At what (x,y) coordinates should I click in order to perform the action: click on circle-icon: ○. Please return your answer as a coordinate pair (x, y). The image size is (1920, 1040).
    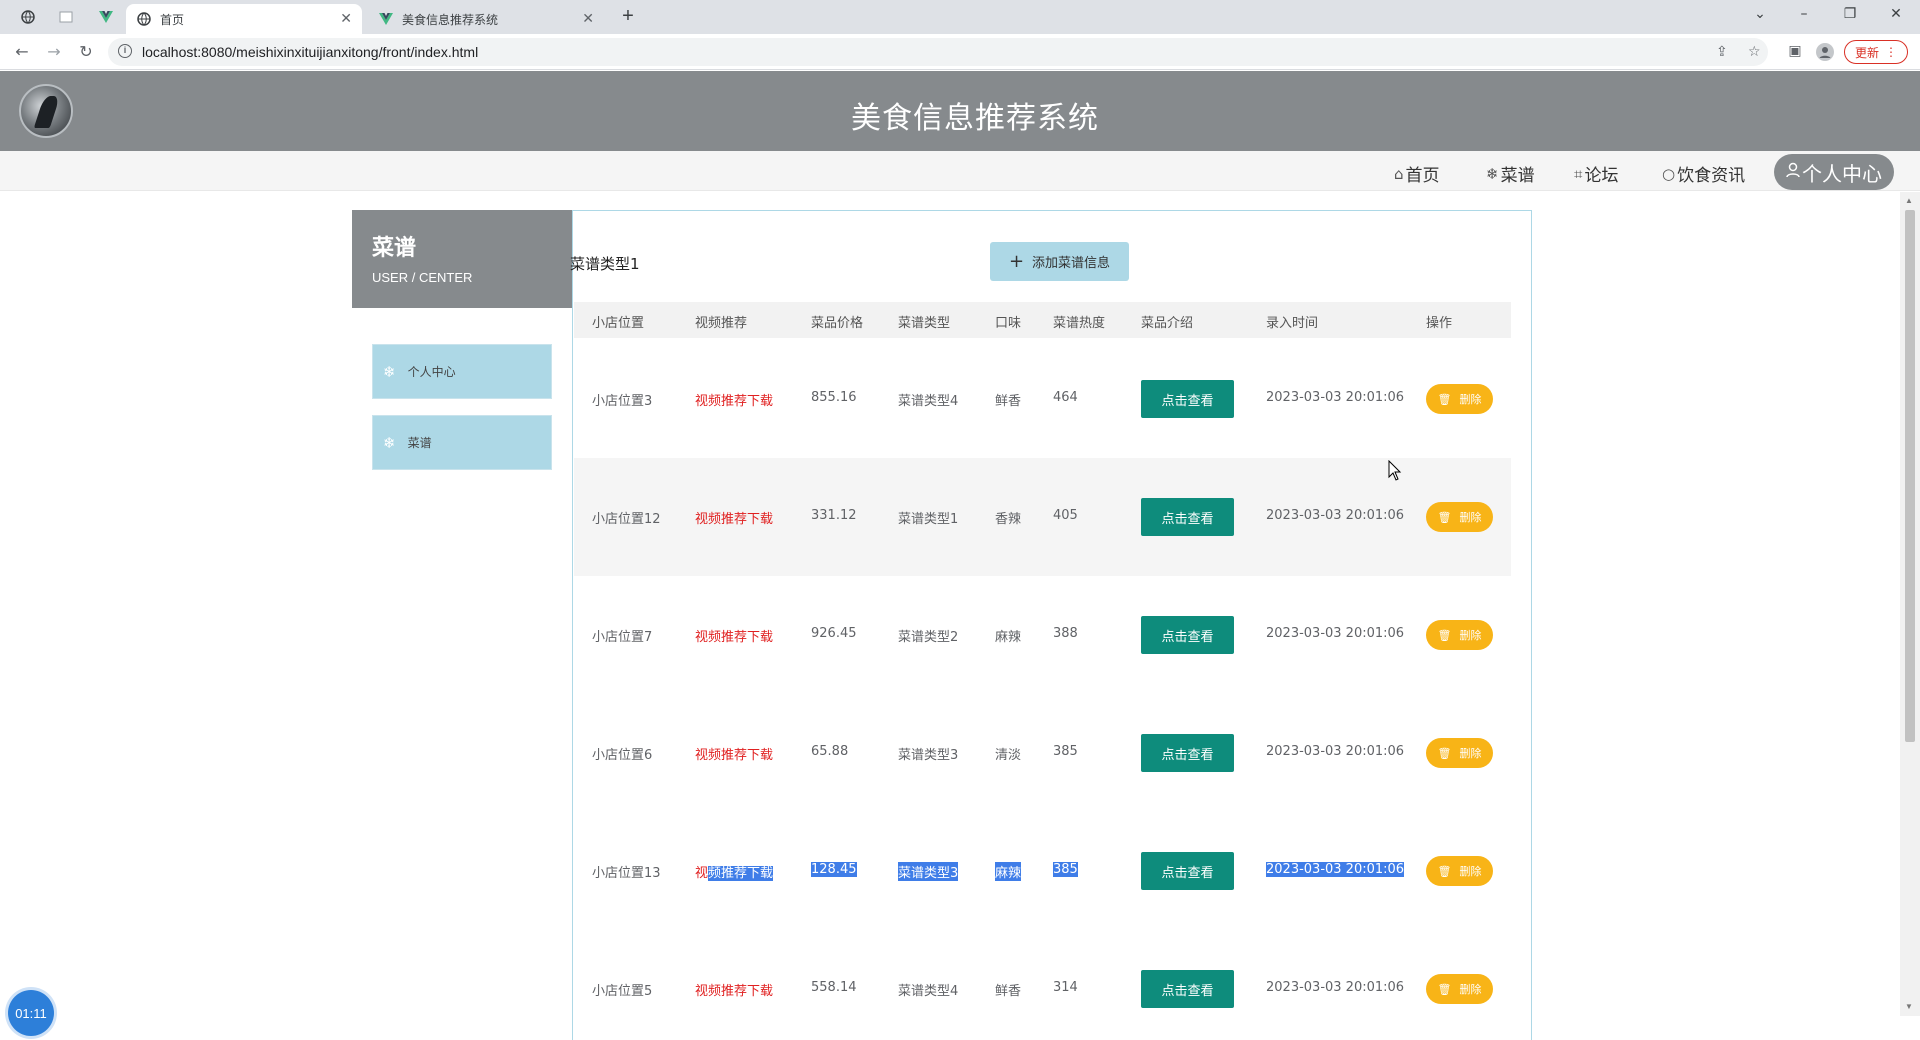
    Looking at the image, I should click on (1669, 173).